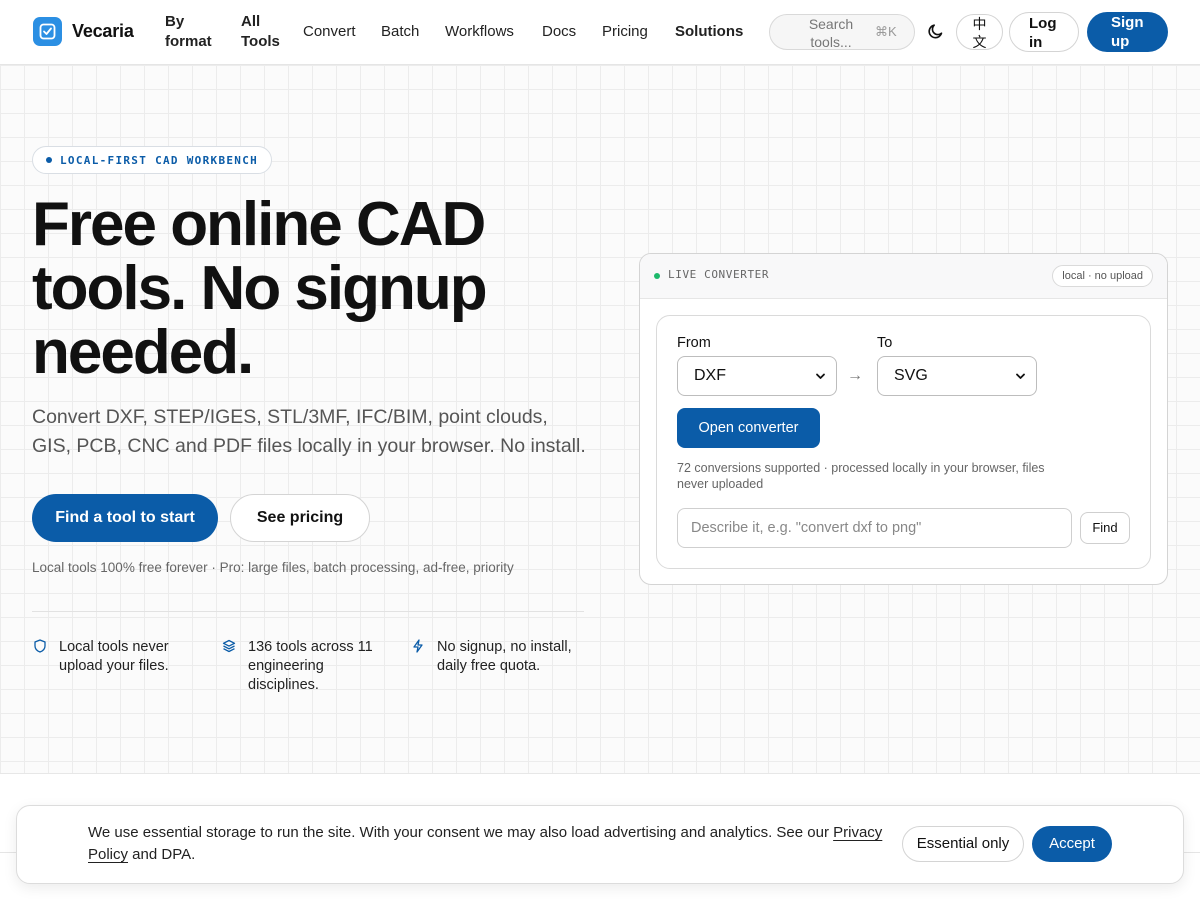 Image resolution: width=1200 pixels, height=900 pixels. I want to click on from-format-select: DXF, so click(757, 376).